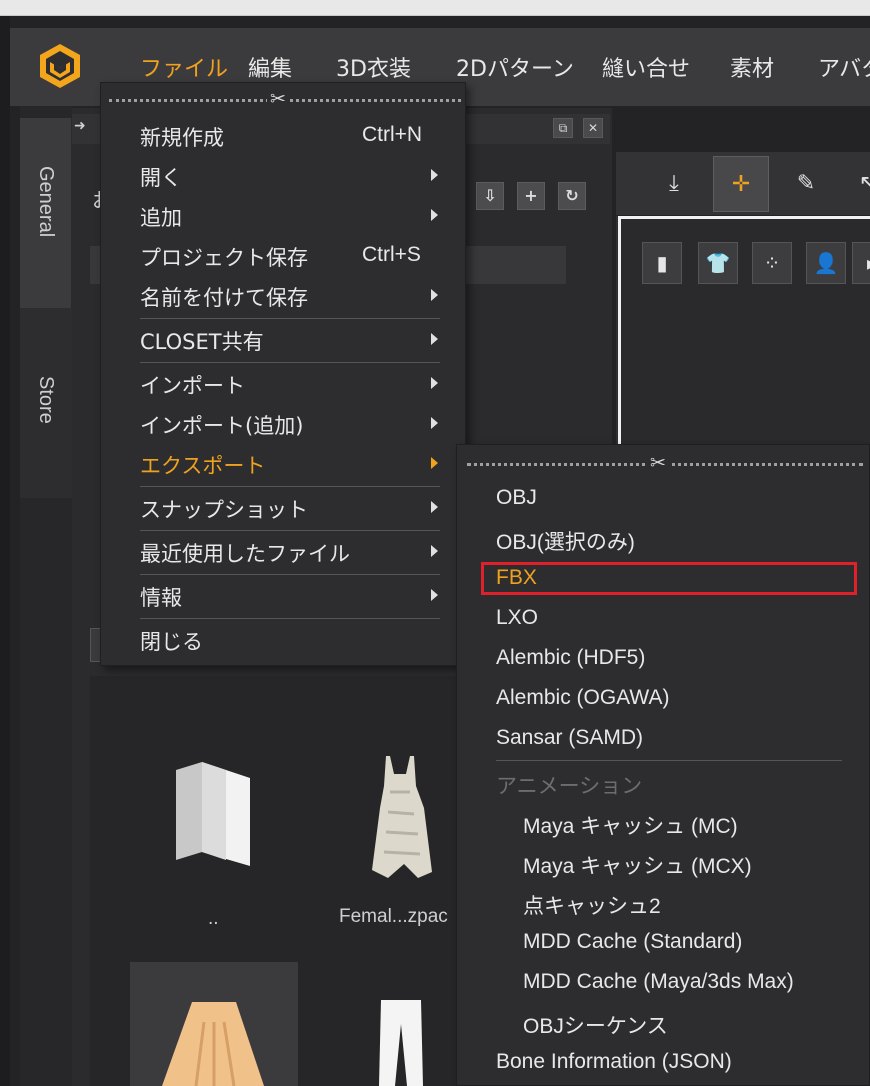  Describe the element at coordinates (741, 184) in the screenshot. I see `move-tool-icon: ✛` at that location.